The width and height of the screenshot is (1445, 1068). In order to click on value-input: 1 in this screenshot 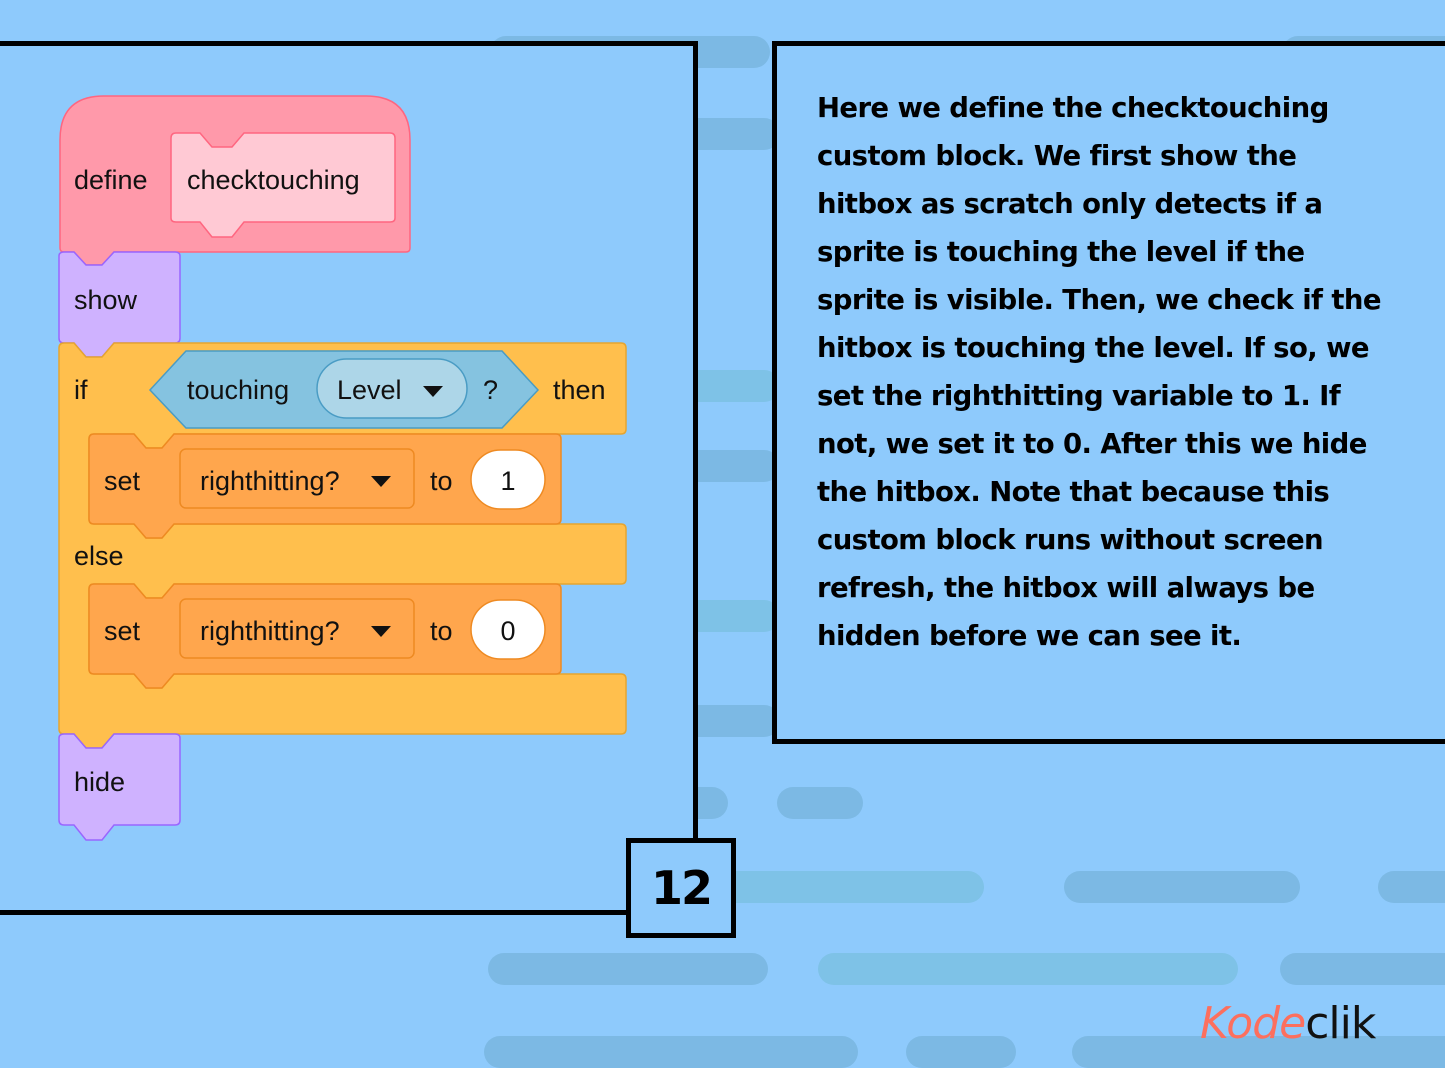, I will do `click(508, 479)`.